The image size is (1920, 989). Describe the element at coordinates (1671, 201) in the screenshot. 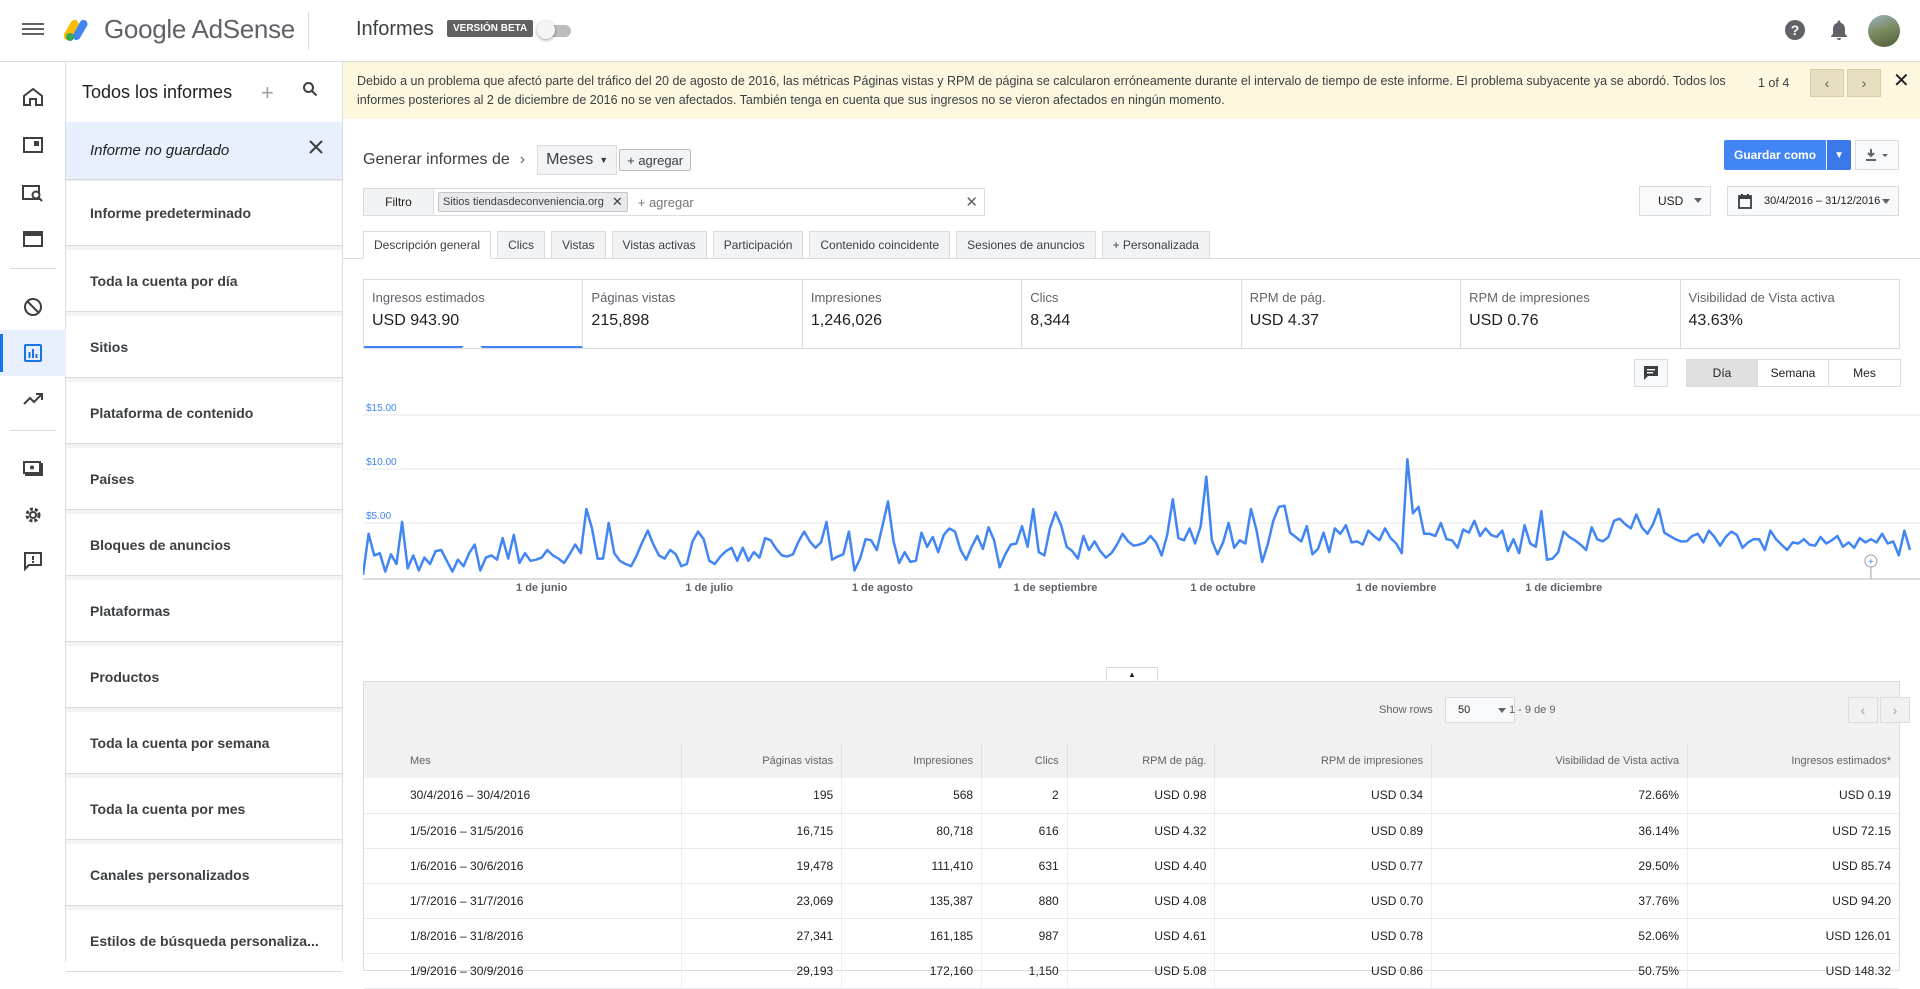

I see `currency-value: USD` at that location.